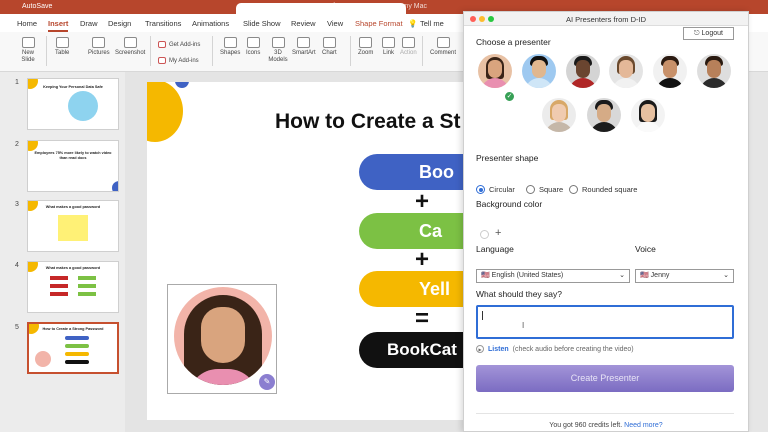  What do you see at coordinates (408, 42) in the screenshot?
I see `action-icon` at bounding box center [408, 42].